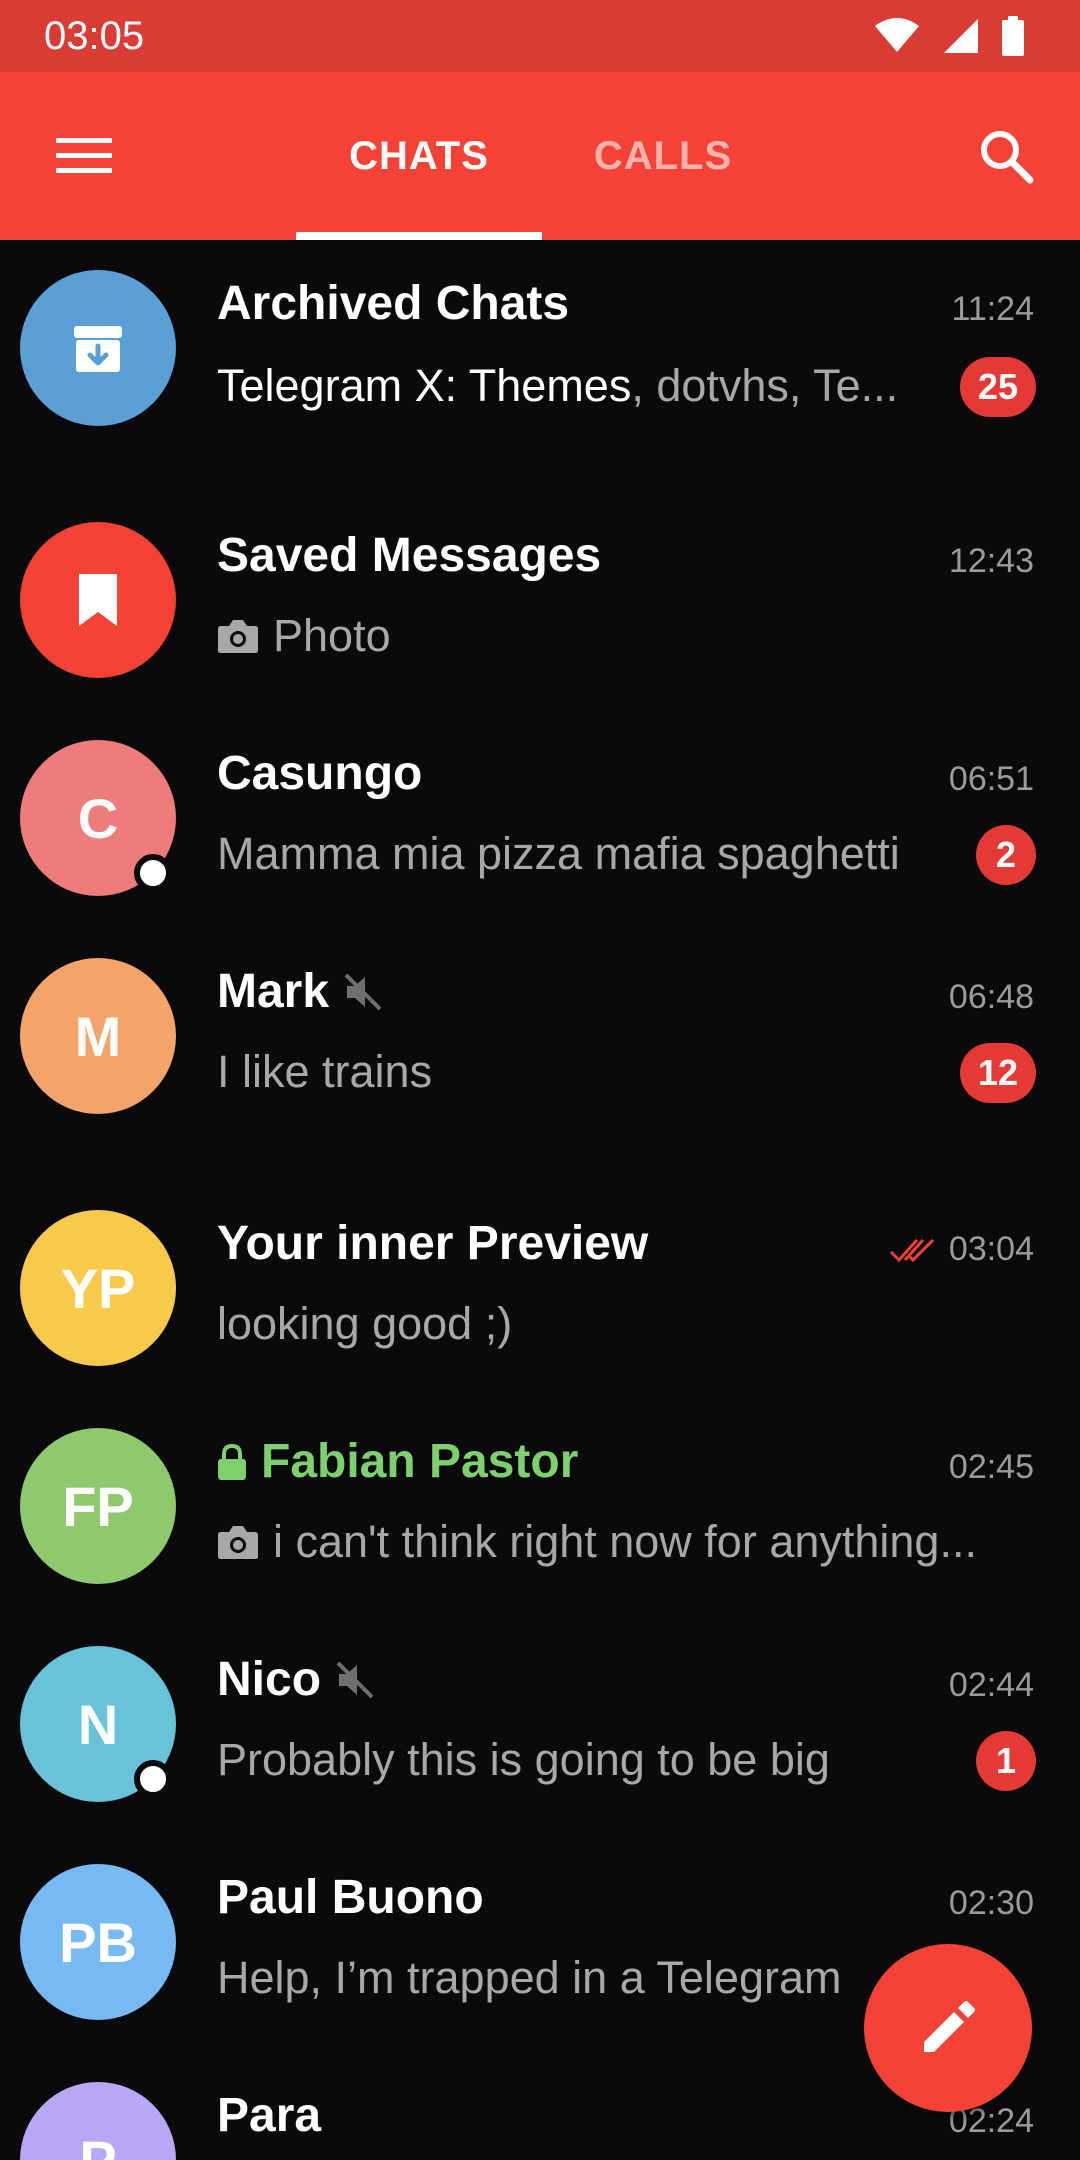 Image resolution: width=1080 pixels, height=2160 pixels. I want to click on avatar-initials: PB, so click(98, 1942).